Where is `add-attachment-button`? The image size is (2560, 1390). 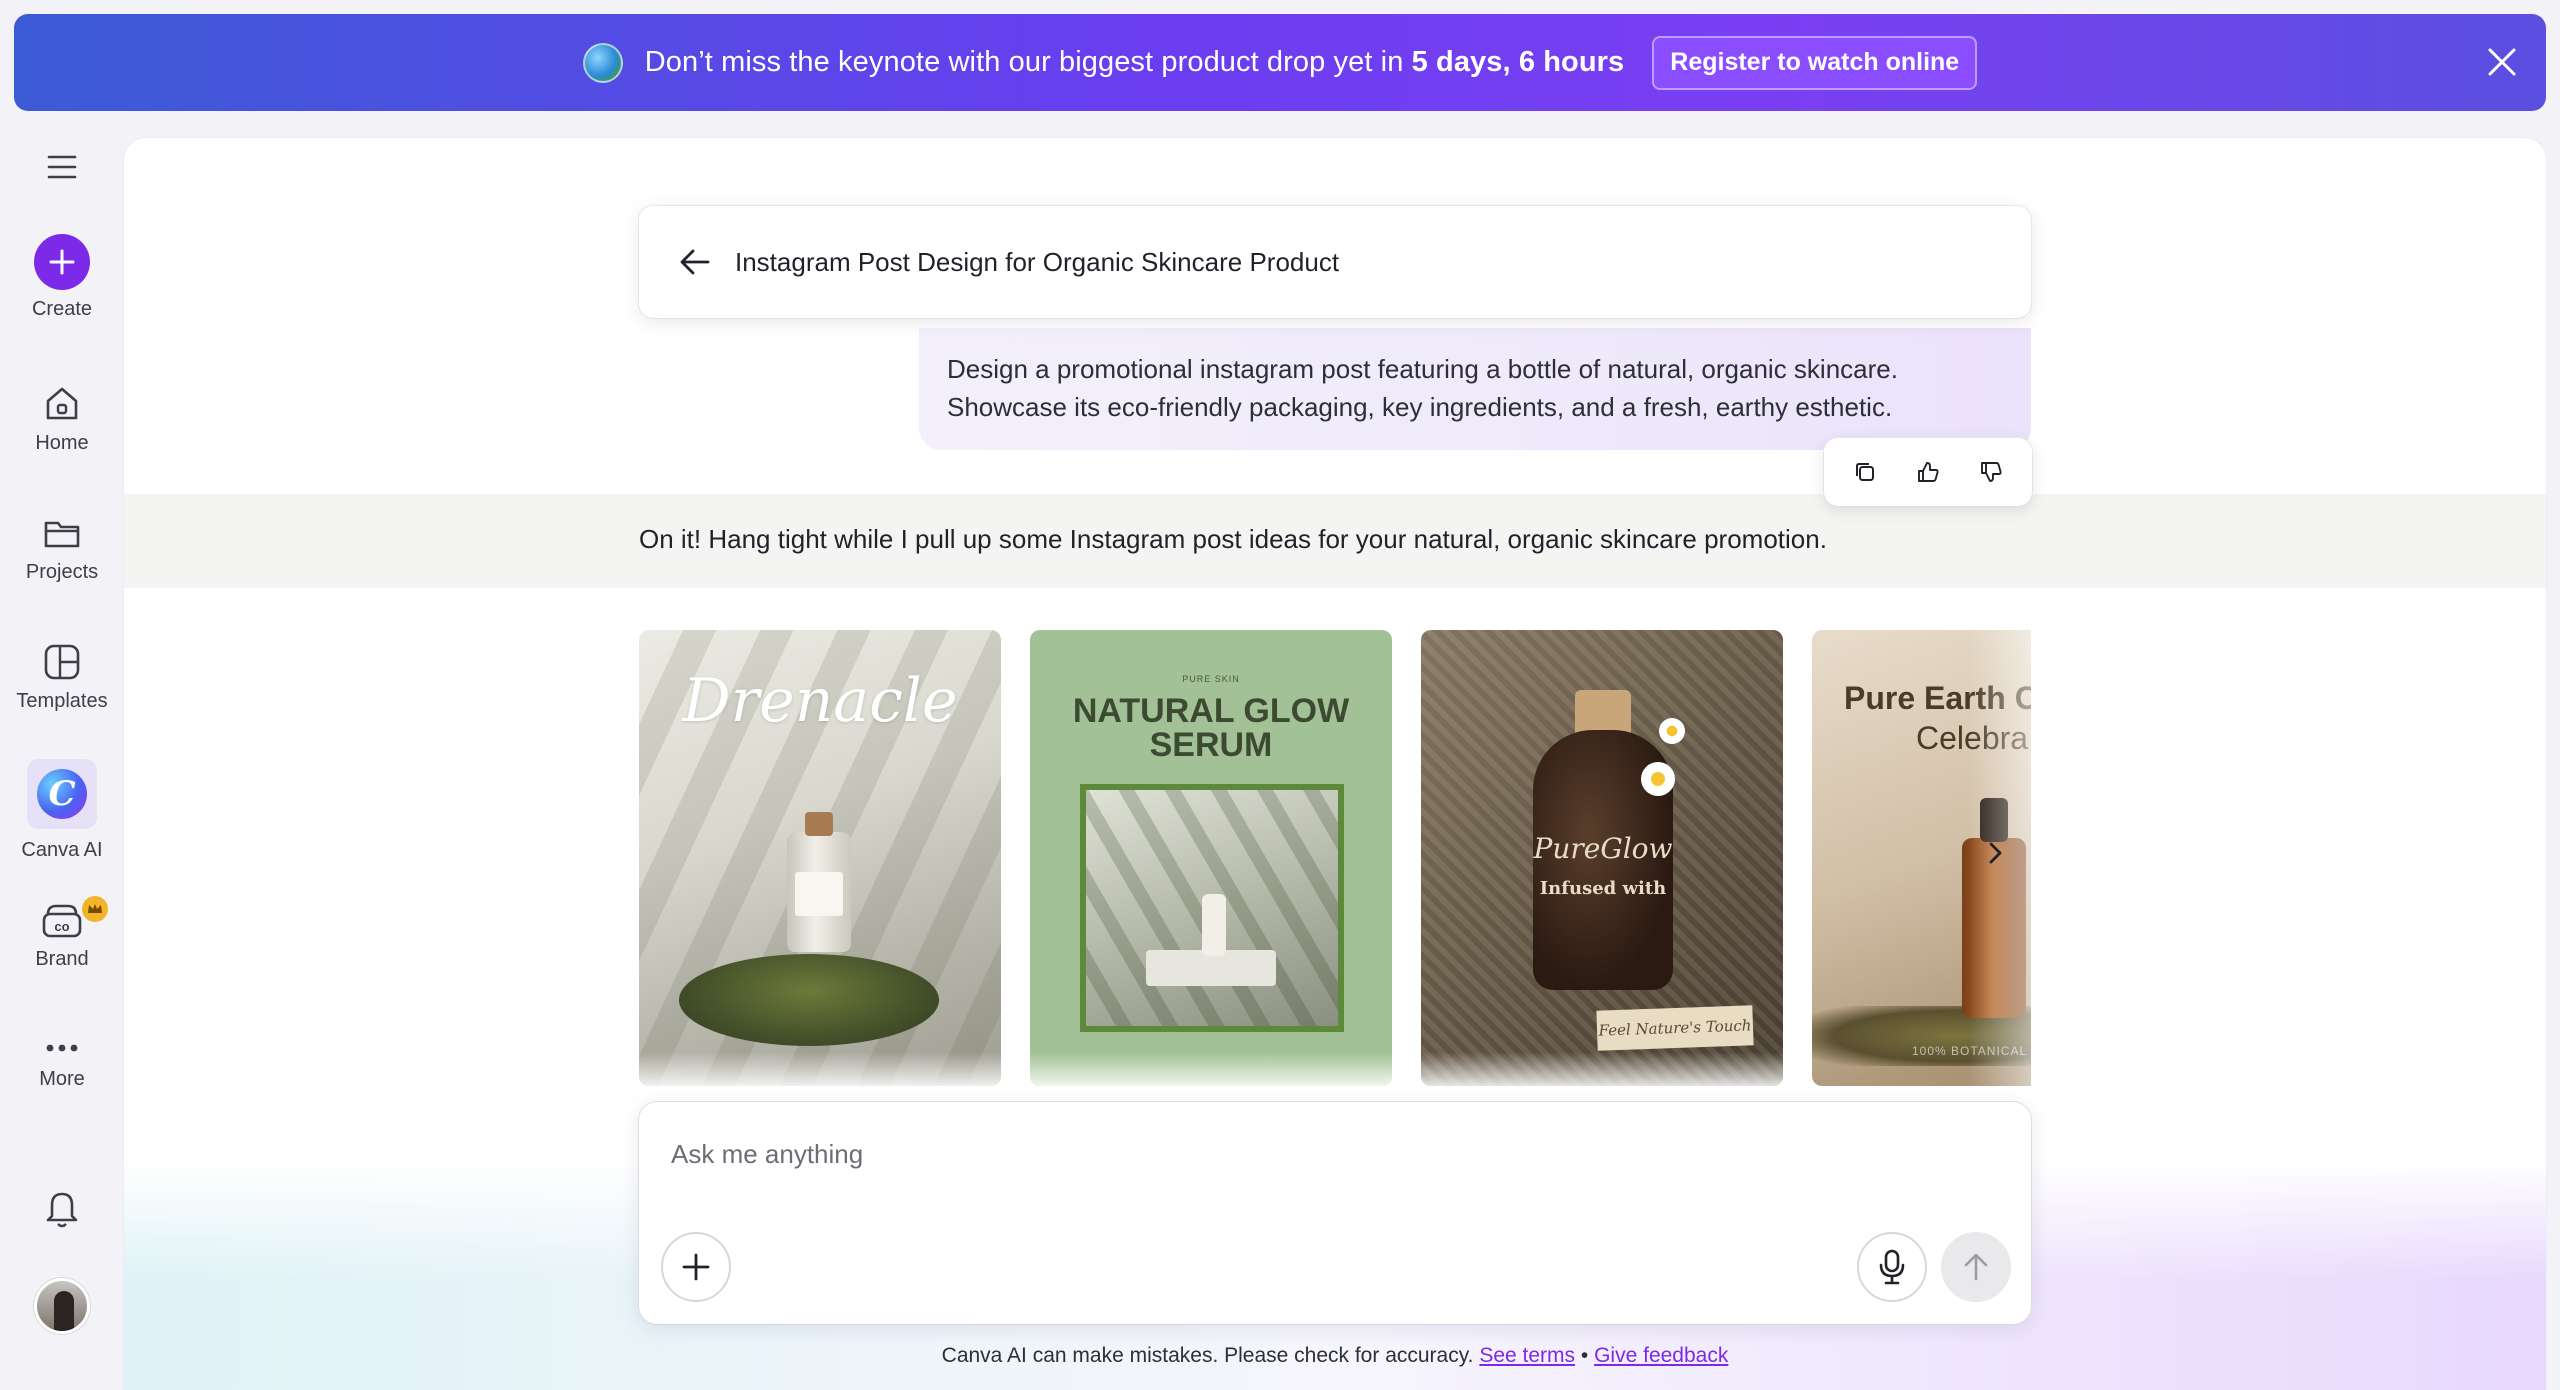 add-attachment-button is located at coordinates (696, 1267).